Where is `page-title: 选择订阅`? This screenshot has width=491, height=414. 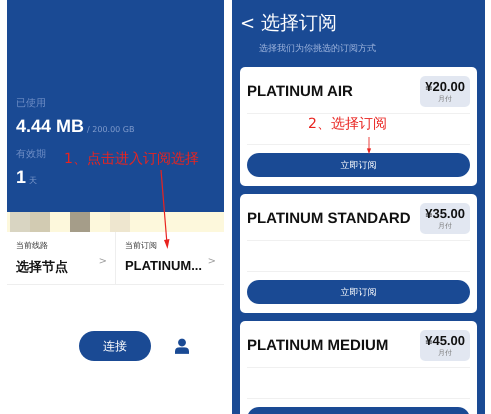 page-title: 选择订阅 is located at coordinates (299, 23).